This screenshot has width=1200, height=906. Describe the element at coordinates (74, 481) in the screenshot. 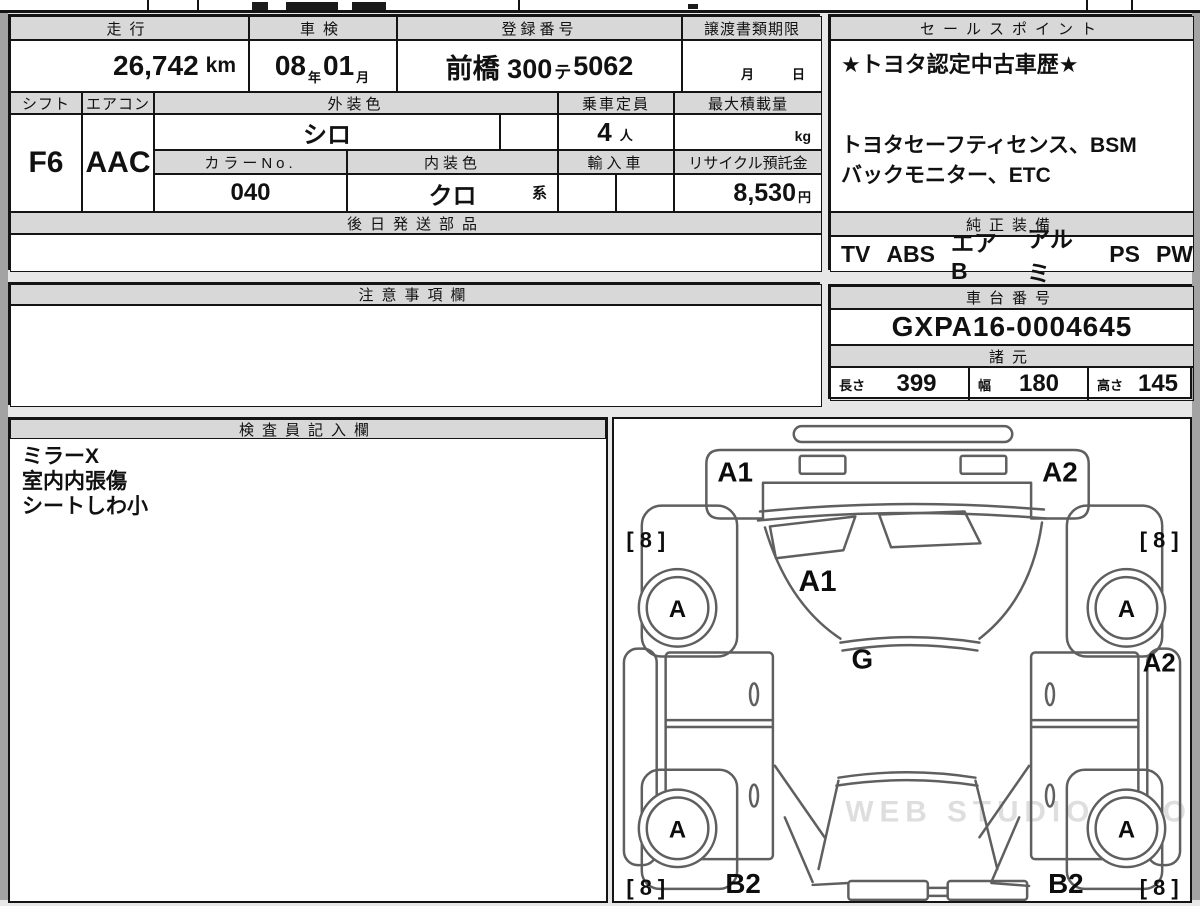

I see `inspector-line-2: 室内内張傷` at that location.